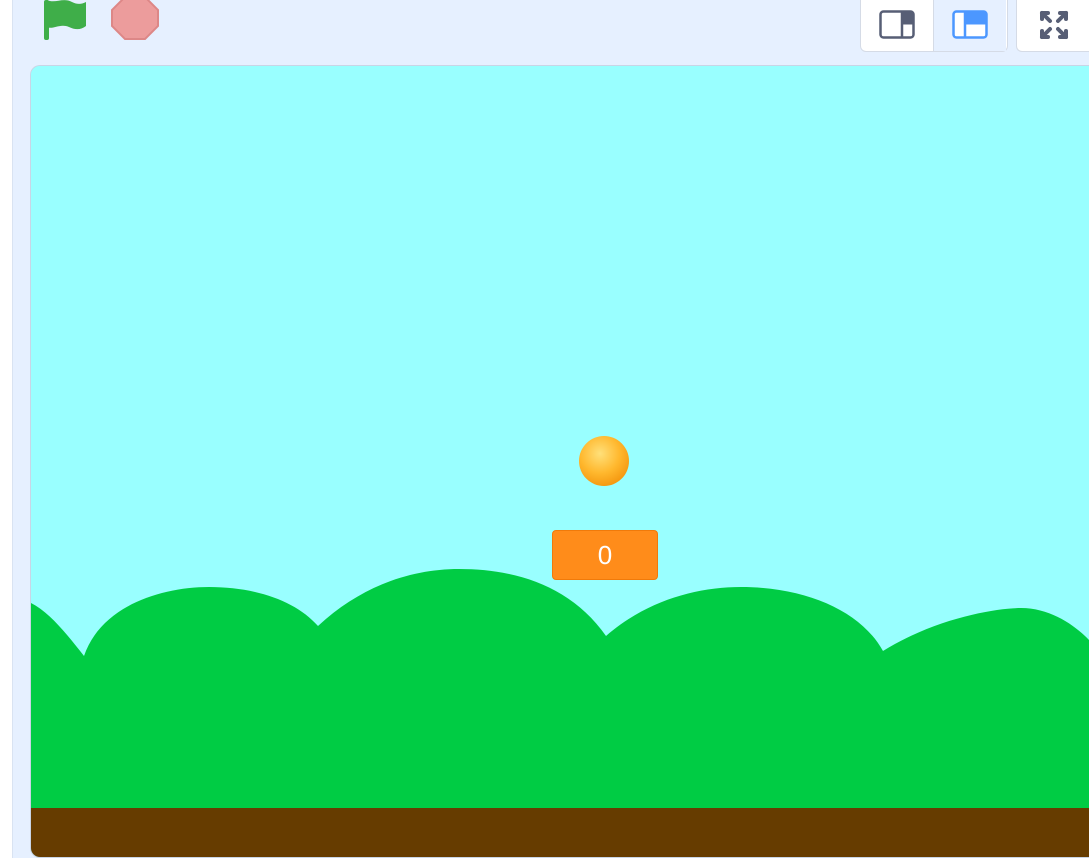 This screenshot has width=1089, height=858. I want to click on small-stage-icon, so click(897, 24).